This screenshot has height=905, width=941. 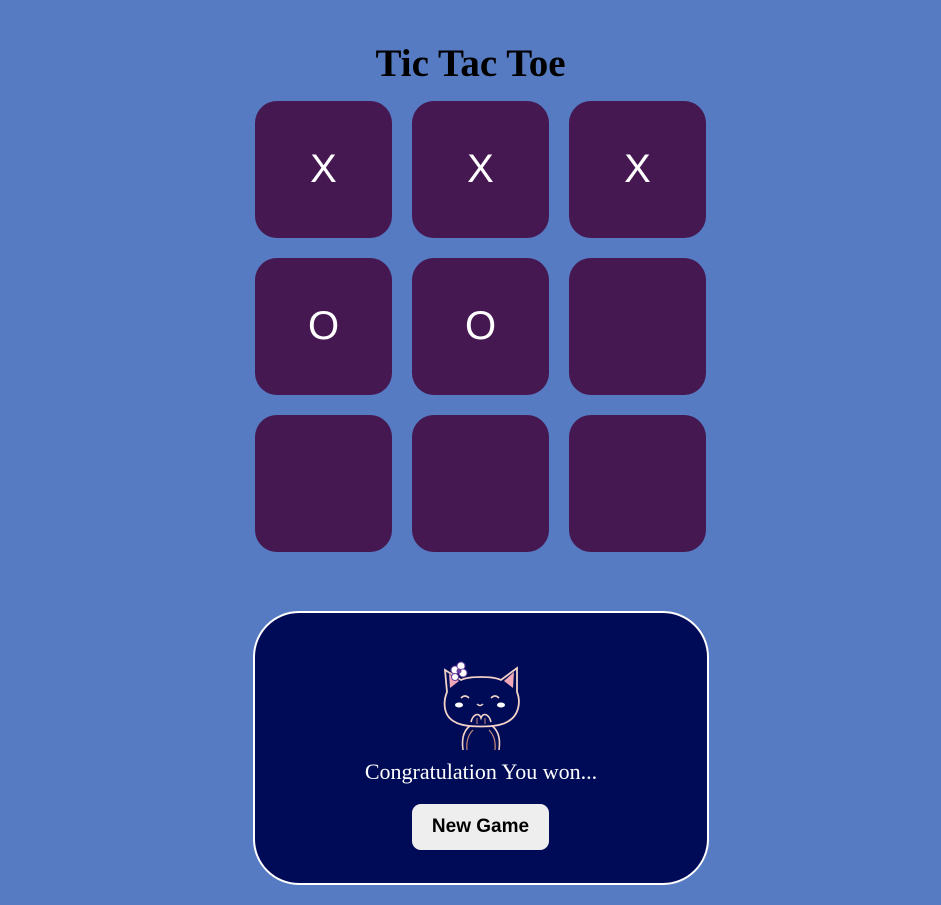 I want to click on board-cell-5: O, so click(x=480, y=326).